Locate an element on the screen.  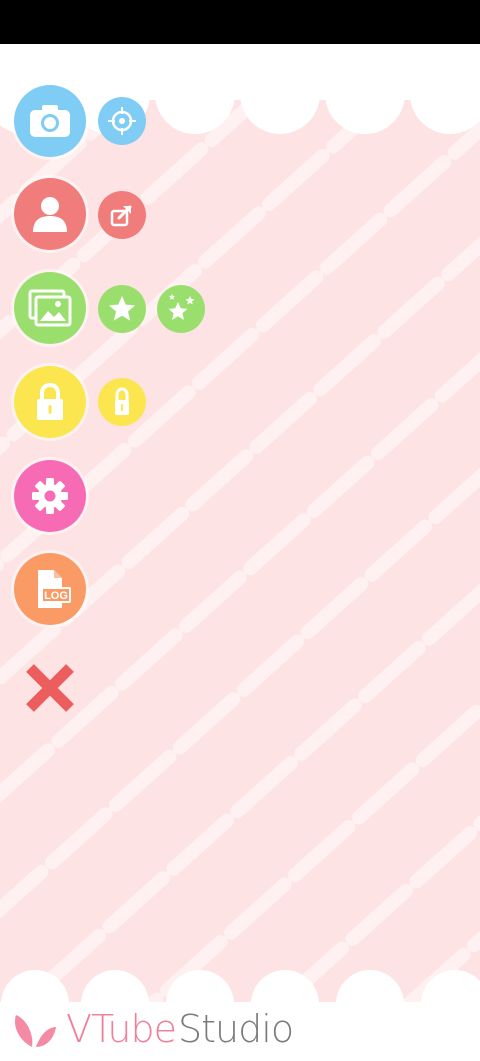
crosshair-button is located at coordinates (122, 121).